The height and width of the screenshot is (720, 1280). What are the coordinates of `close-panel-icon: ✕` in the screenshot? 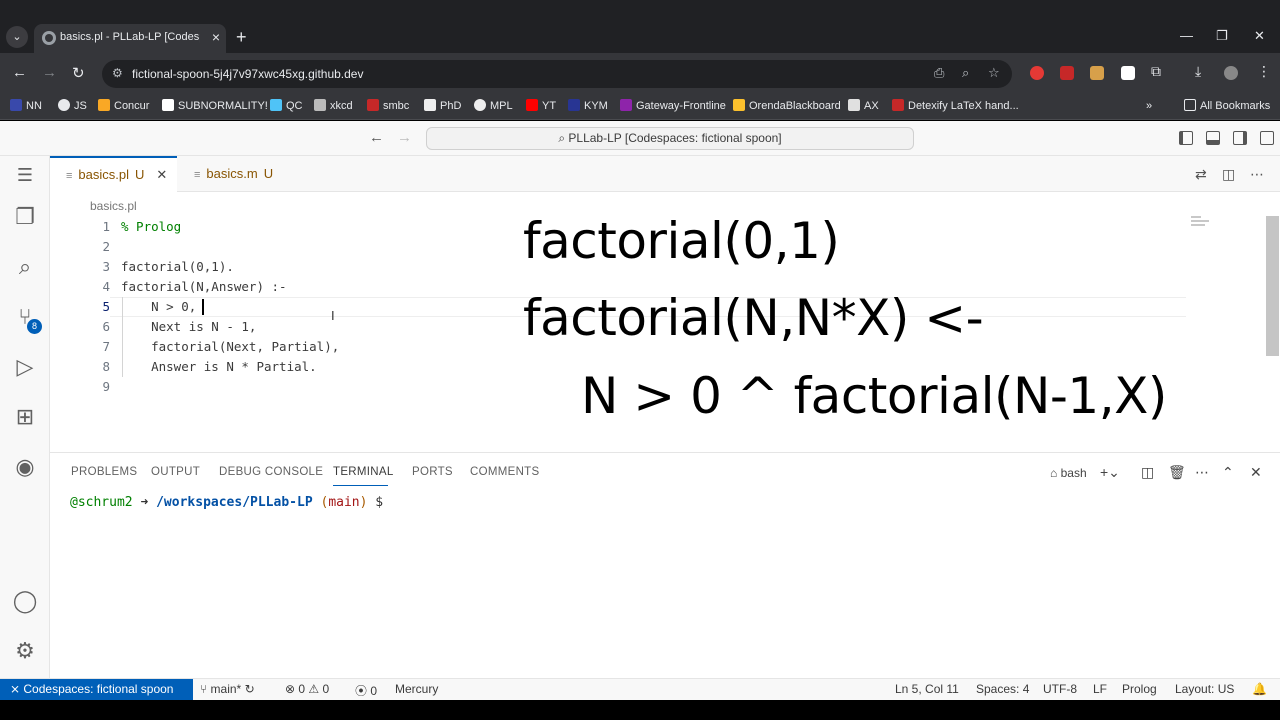 It's located at (1256, 472).